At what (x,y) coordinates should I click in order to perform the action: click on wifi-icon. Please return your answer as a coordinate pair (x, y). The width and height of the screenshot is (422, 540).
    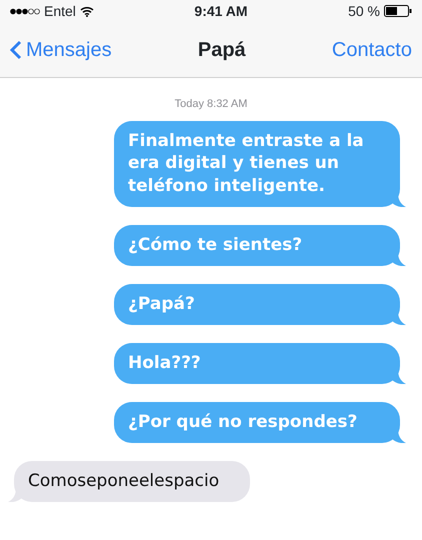
    Looking at the image, I should click on (87, 11).